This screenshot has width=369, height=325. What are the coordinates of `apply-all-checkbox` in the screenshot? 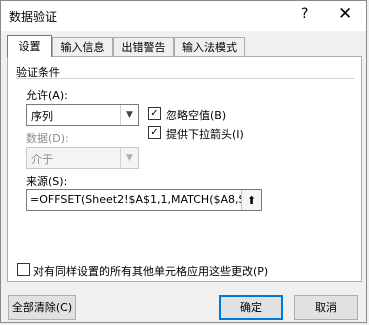 It's located at (23, 269).